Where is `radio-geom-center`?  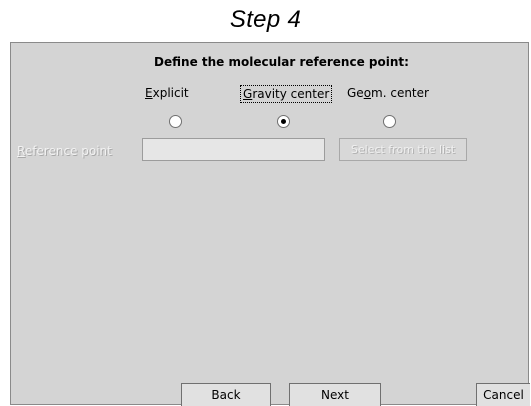 radio-geom-center is located at coordinates (389, 121).